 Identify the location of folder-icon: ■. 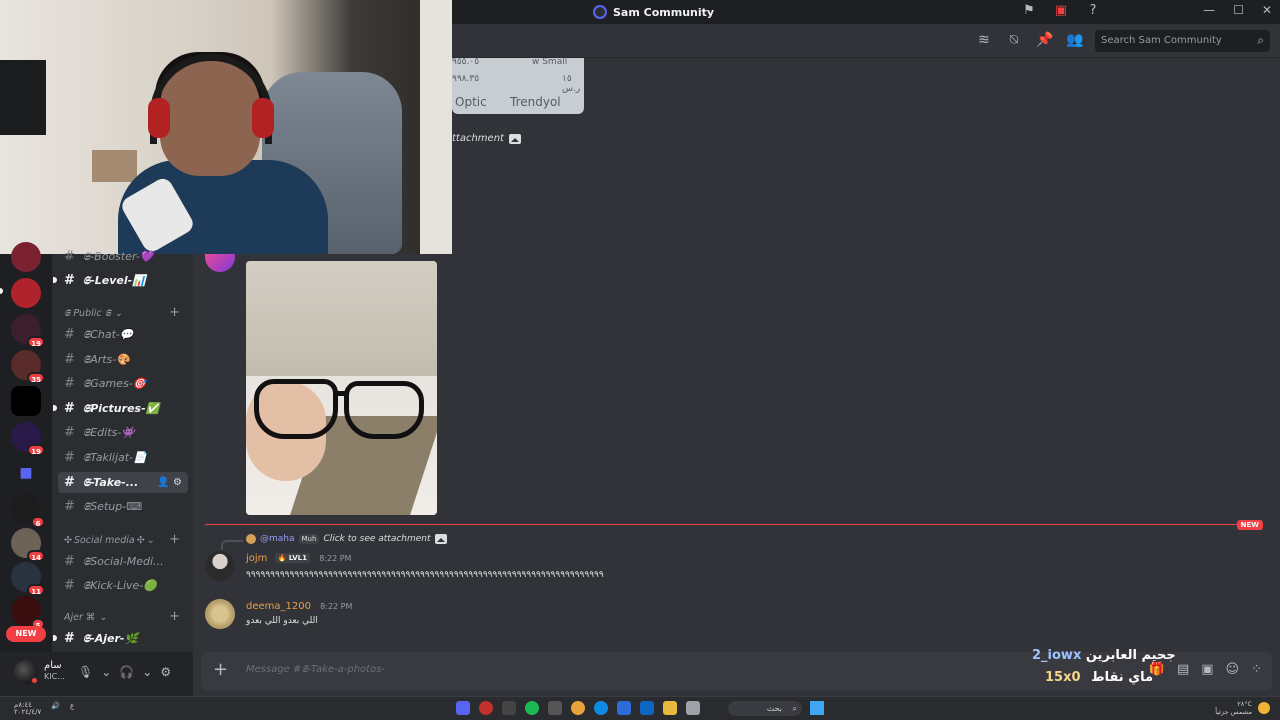
(26, 473).